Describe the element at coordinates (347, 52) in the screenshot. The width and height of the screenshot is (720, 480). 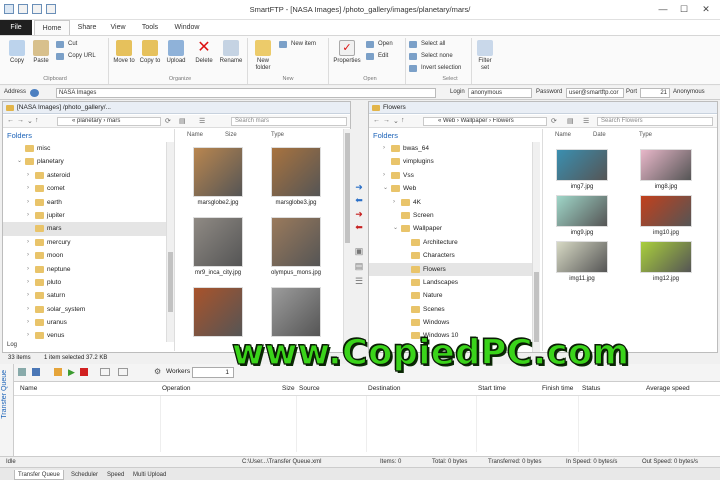
I see `properties-button: ✓ Properties` at that location.